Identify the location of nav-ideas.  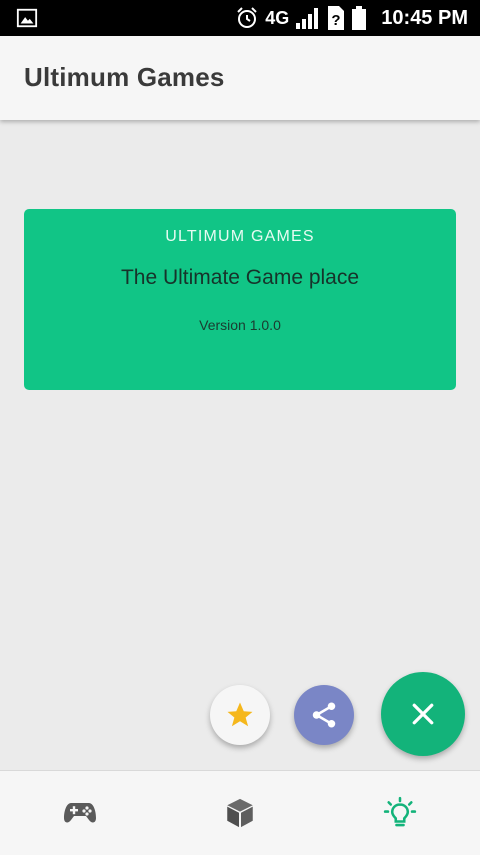
(400, 813).